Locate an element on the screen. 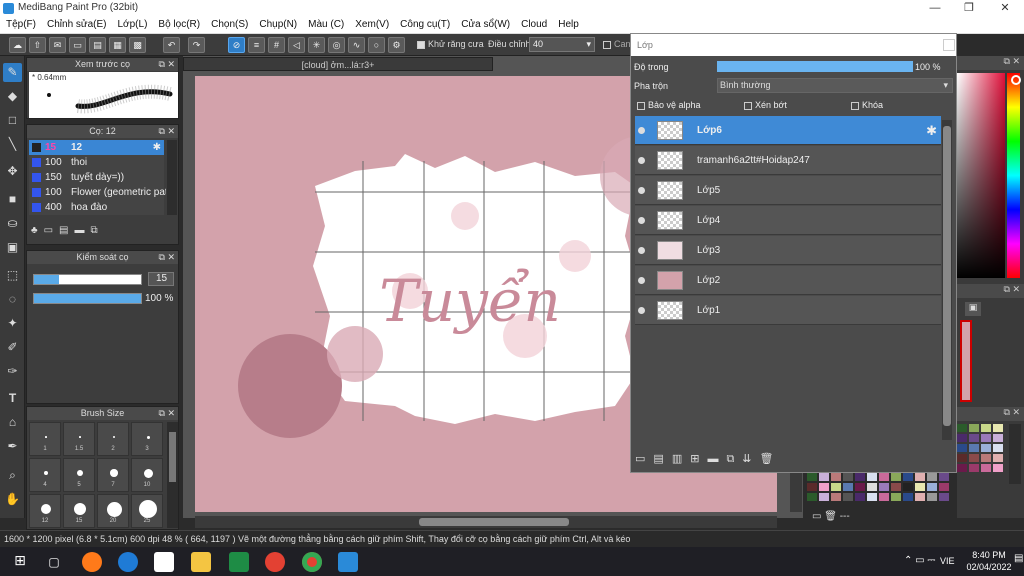  palette-scrollbar is located at coordinates (1015, 454).